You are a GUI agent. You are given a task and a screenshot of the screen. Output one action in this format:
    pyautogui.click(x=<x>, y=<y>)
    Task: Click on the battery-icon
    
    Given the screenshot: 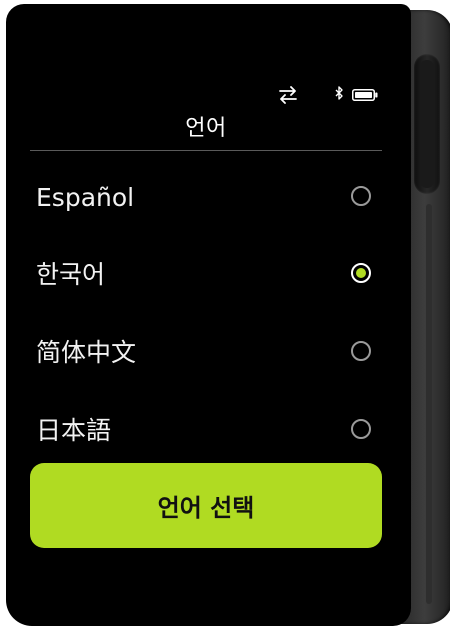 What is the action you would take?
    pyautogui.click(x=365, y=95)
    